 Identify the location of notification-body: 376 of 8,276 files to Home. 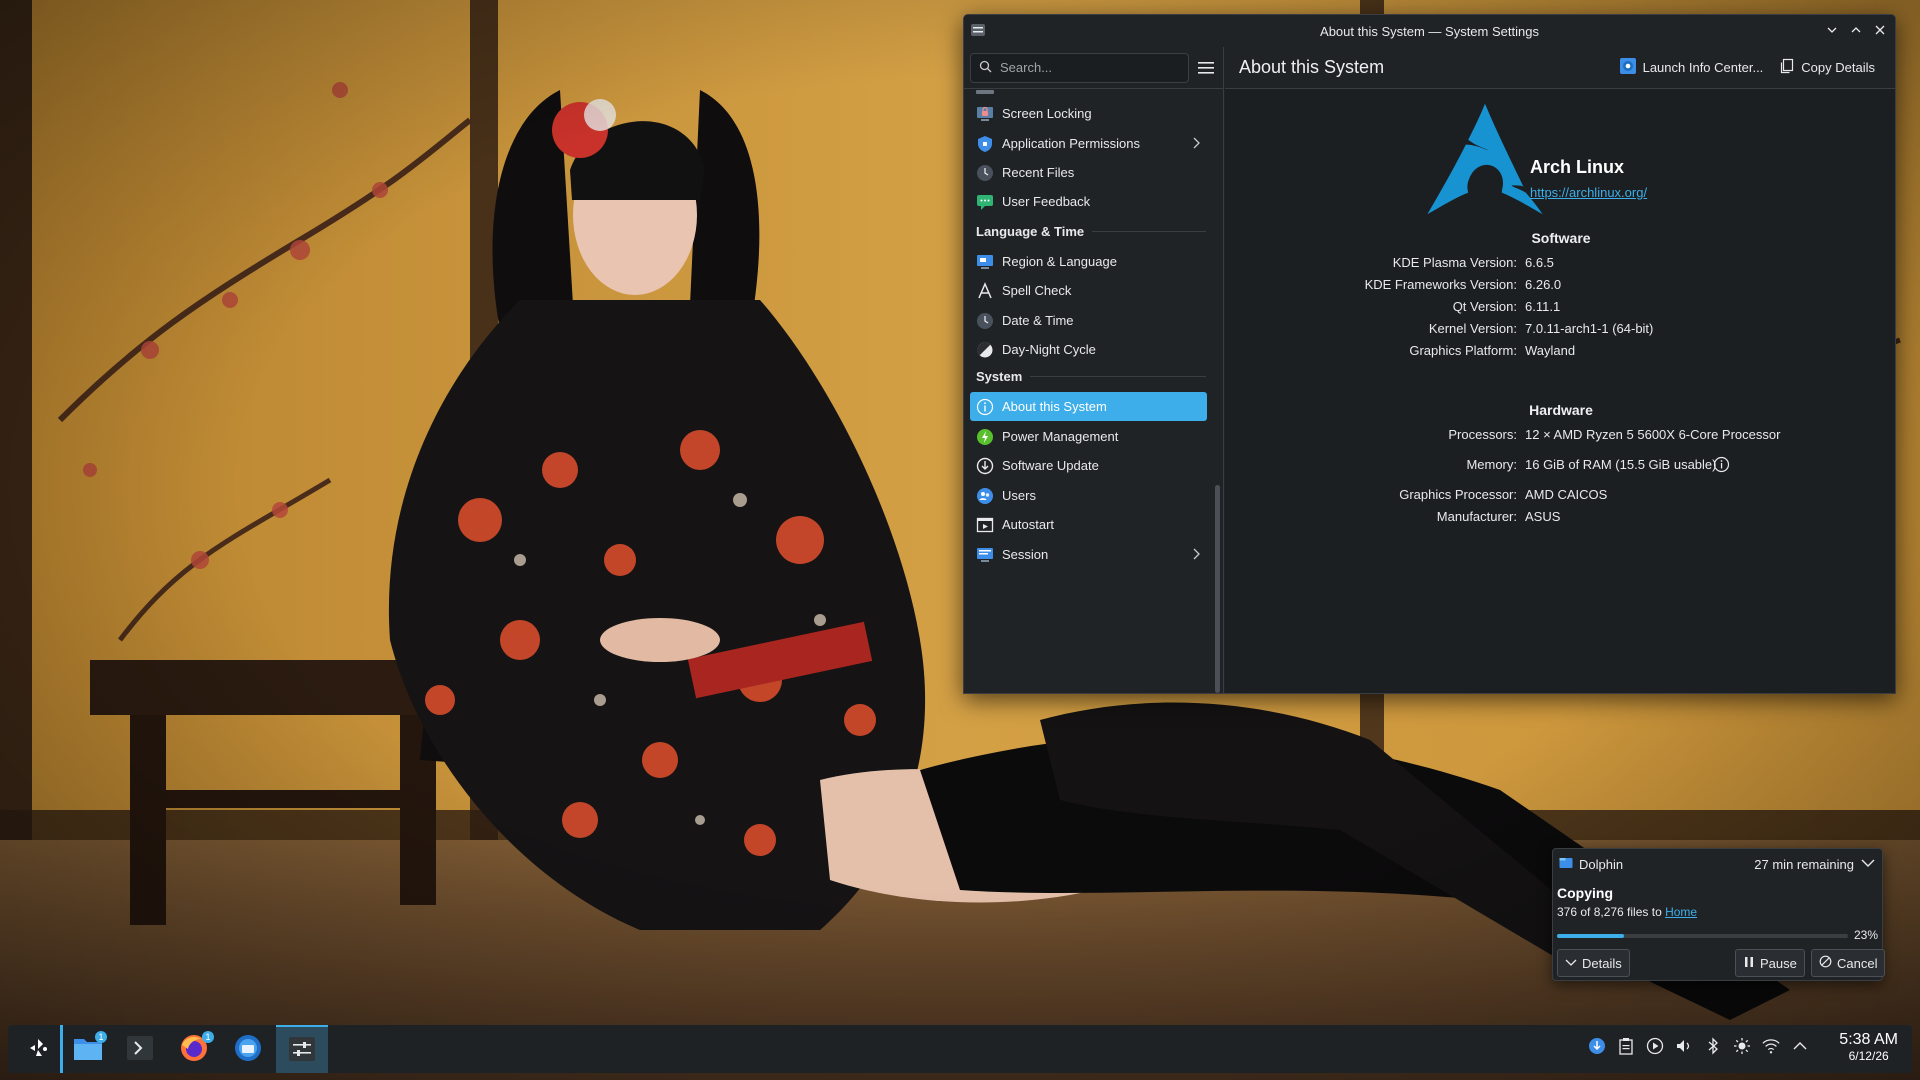
(1627, 912).